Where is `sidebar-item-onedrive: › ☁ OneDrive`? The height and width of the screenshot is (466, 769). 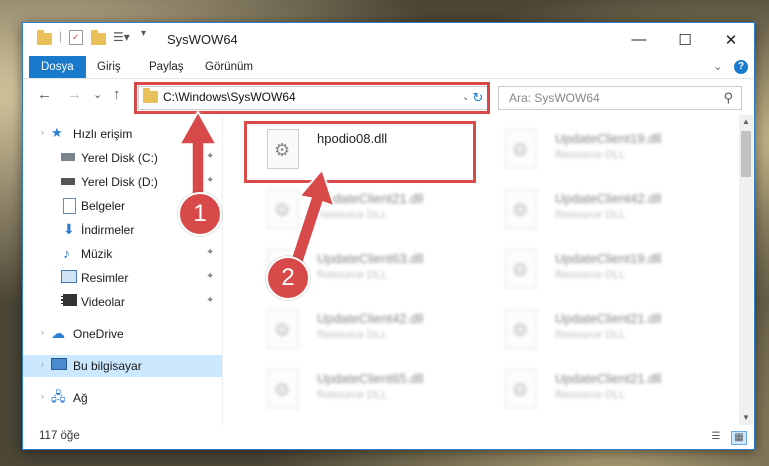 sidebar-item-onedrive: › ☁ OneDrive is located at coordinates (122, 334).